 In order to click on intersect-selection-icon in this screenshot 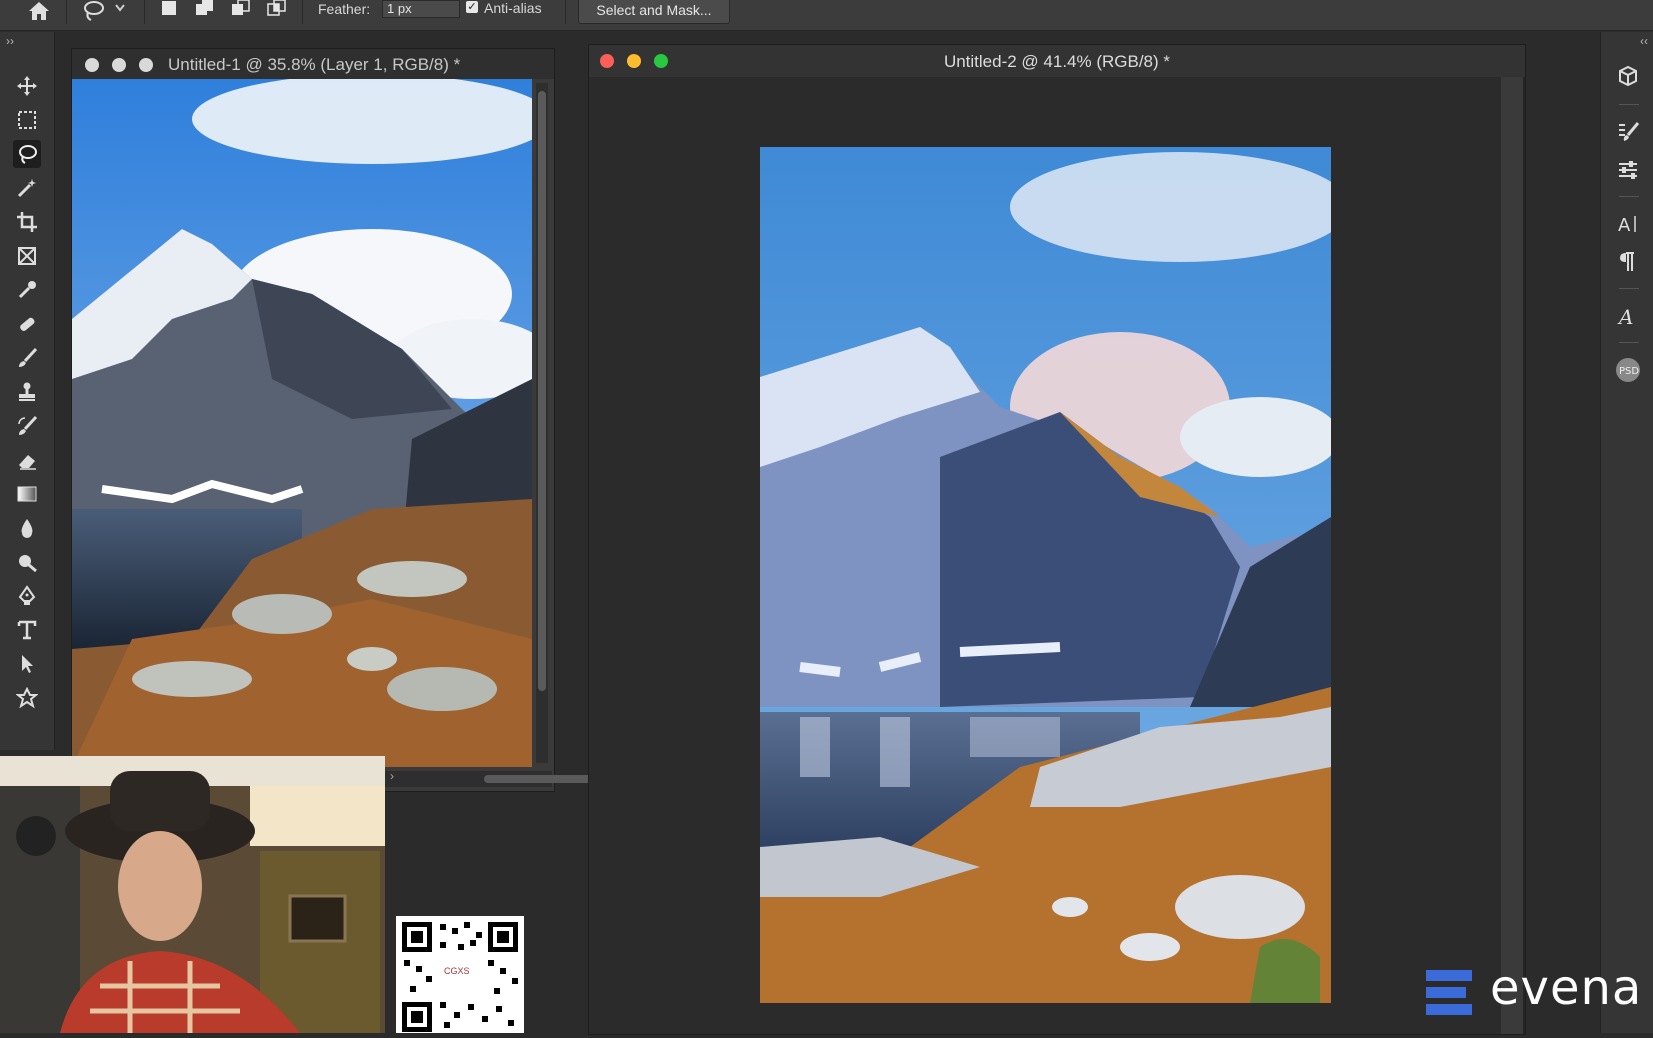, I will do `click(278, 10)`.